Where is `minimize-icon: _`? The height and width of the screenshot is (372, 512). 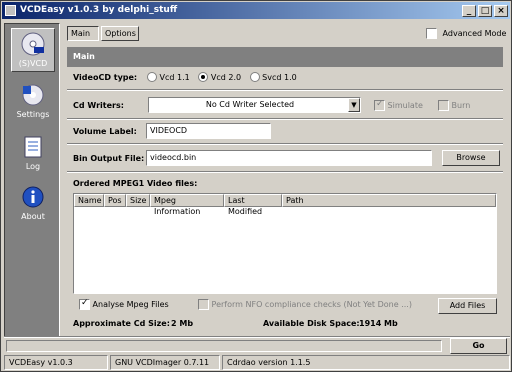
minimize-icon: _ is located at coordinates (469, 11).